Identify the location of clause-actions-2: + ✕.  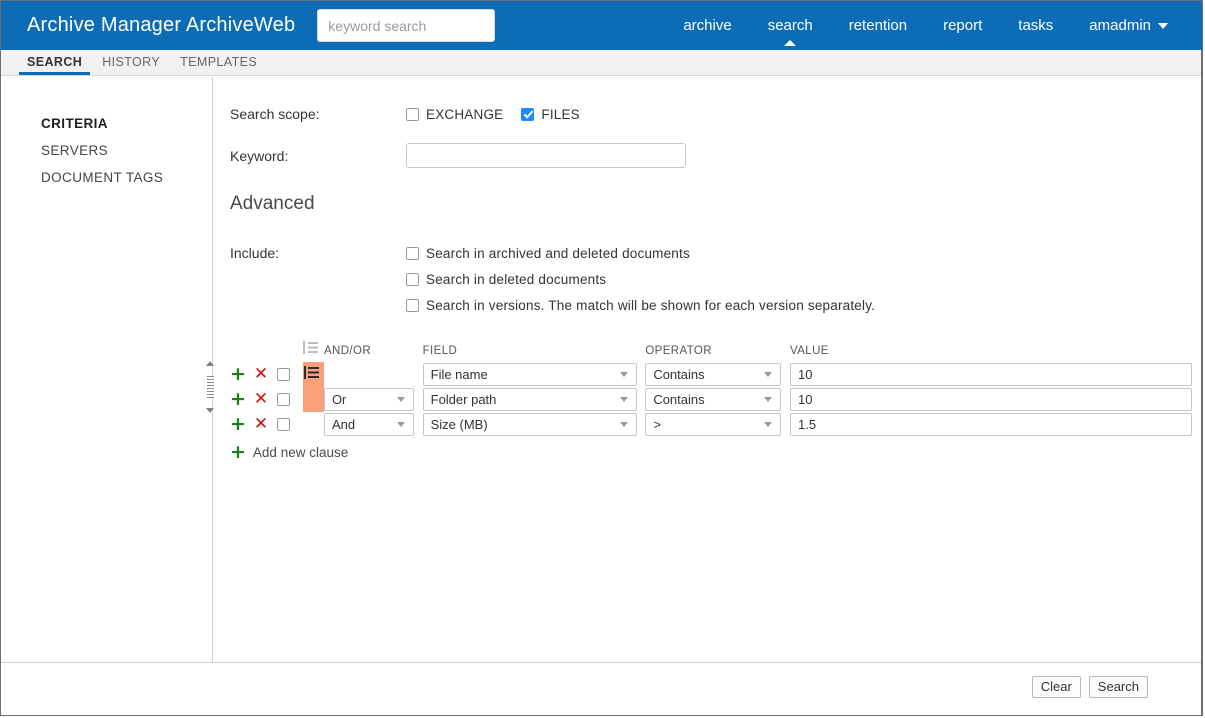
(245, 399).